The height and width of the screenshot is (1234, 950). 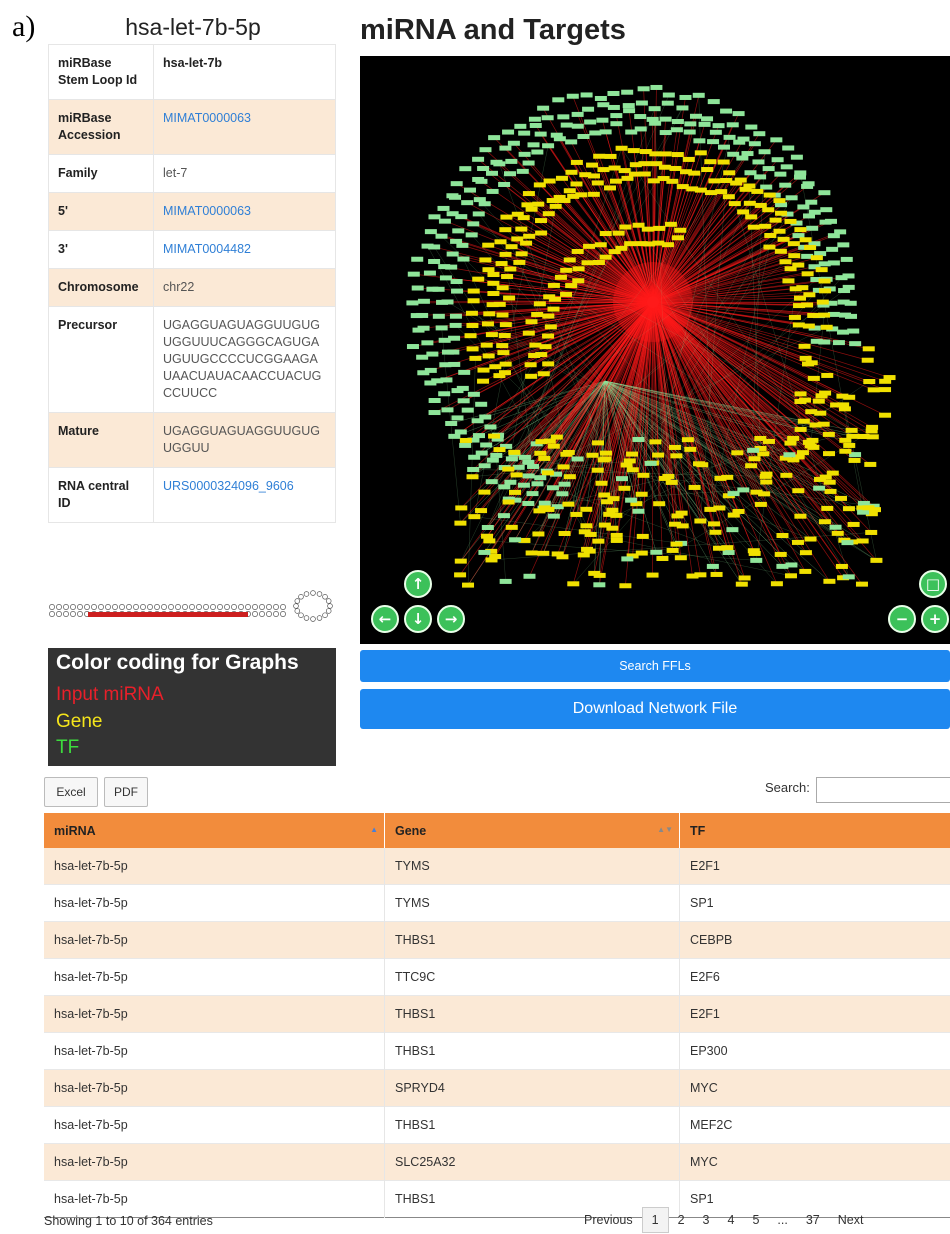 I want to click on info-key: miRBase Stem Loop Id, so click(x=101, y=72).